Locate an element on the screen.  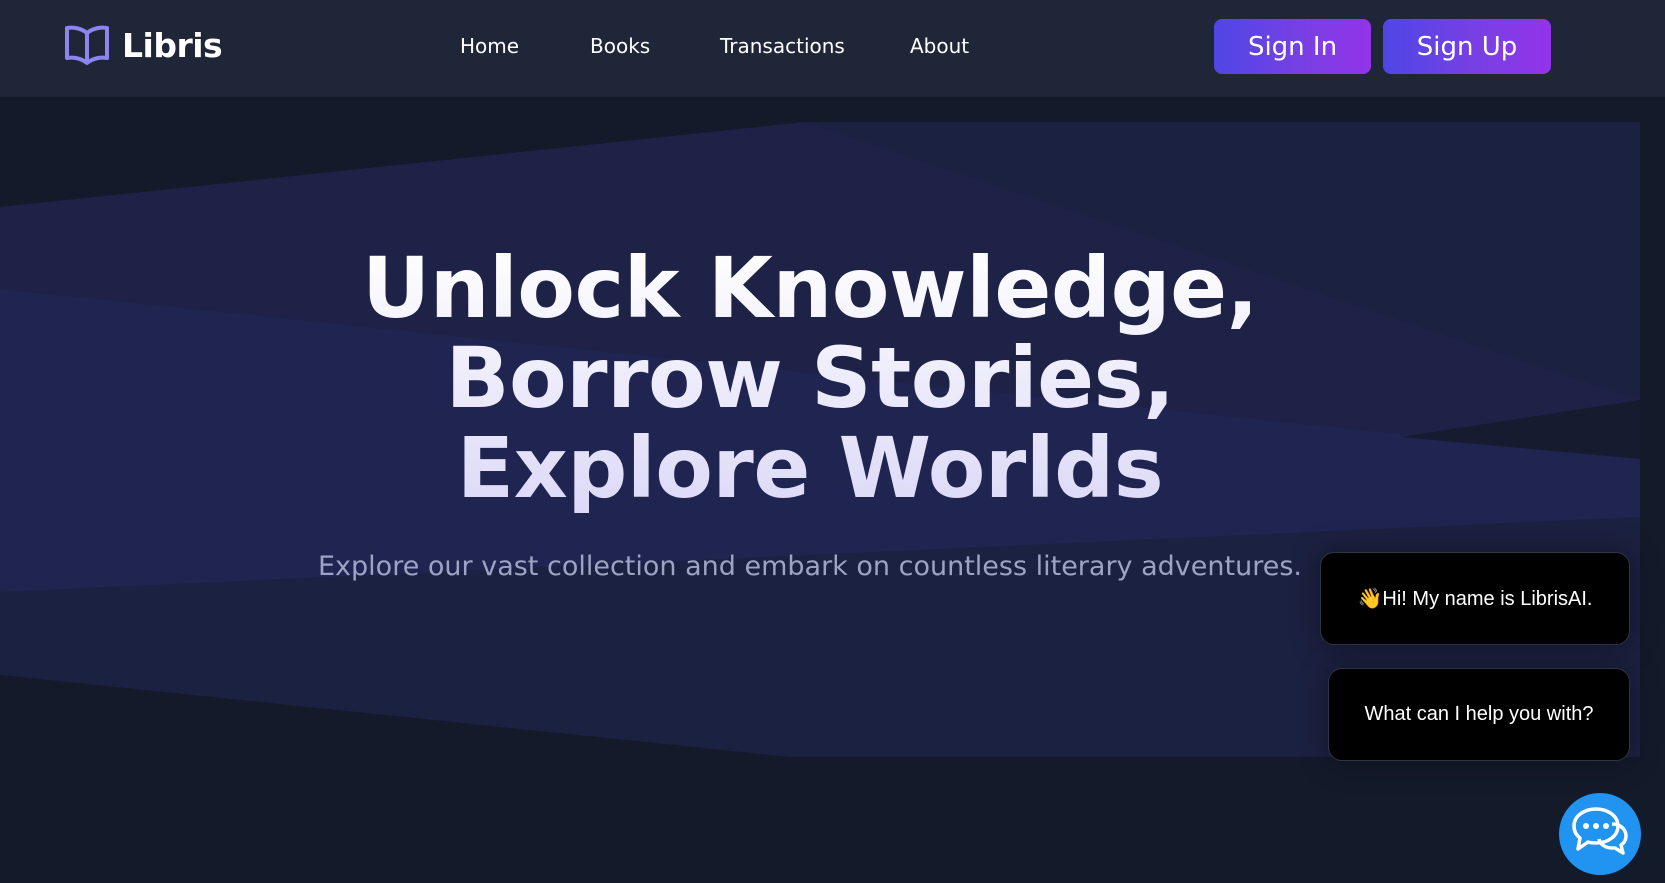
chat-greeting-bubble: 👋Hi! My name is LibrisAI. is located at coordinates (1475, 598).